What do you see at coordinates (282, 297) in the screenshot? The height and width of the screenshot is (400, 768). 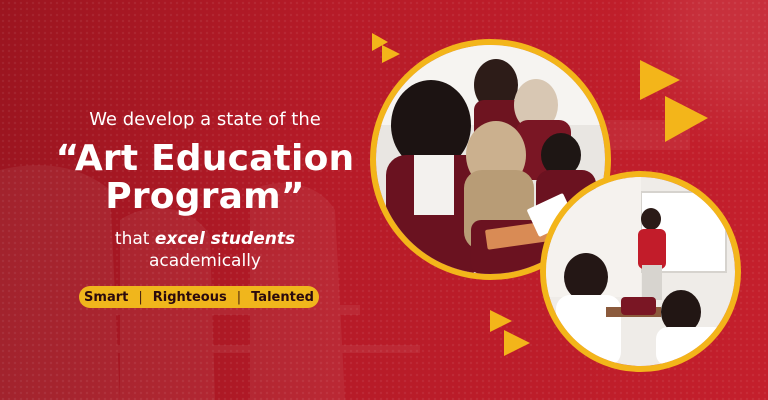 I see `tag-talented: Talented` at bounding box center [282, 297].